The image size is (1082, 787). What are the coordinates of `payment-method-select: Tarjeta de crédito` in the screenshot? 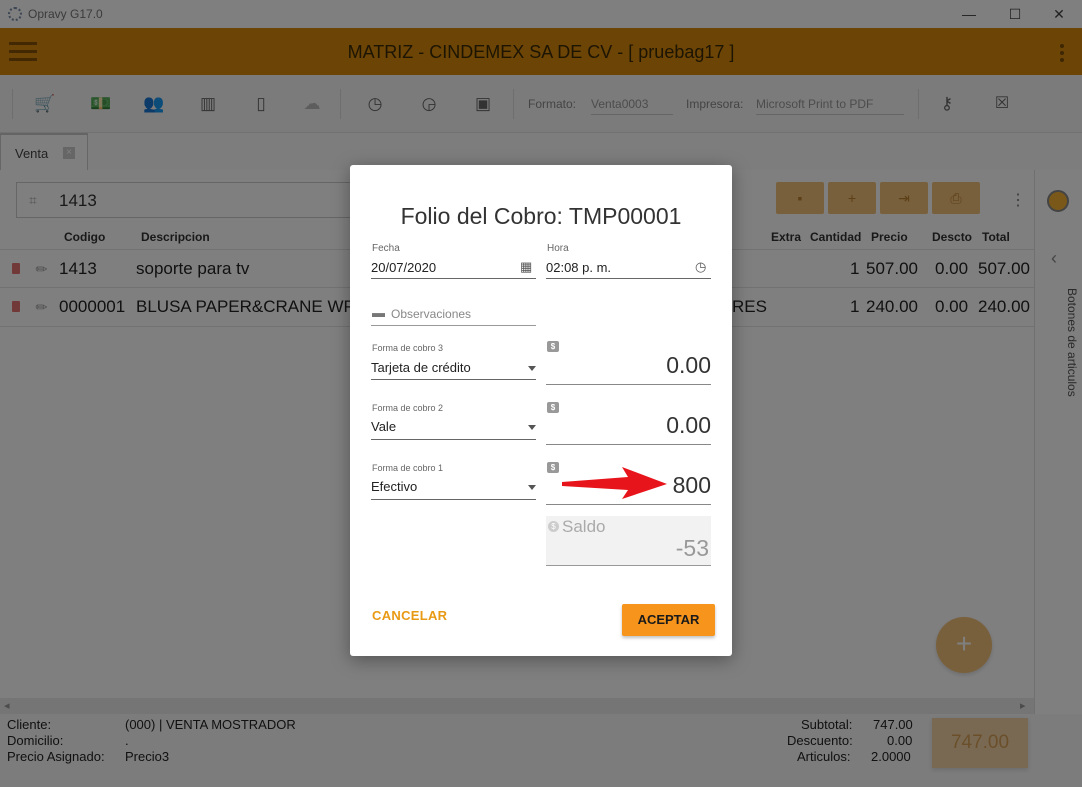 It's located at (421, 367).